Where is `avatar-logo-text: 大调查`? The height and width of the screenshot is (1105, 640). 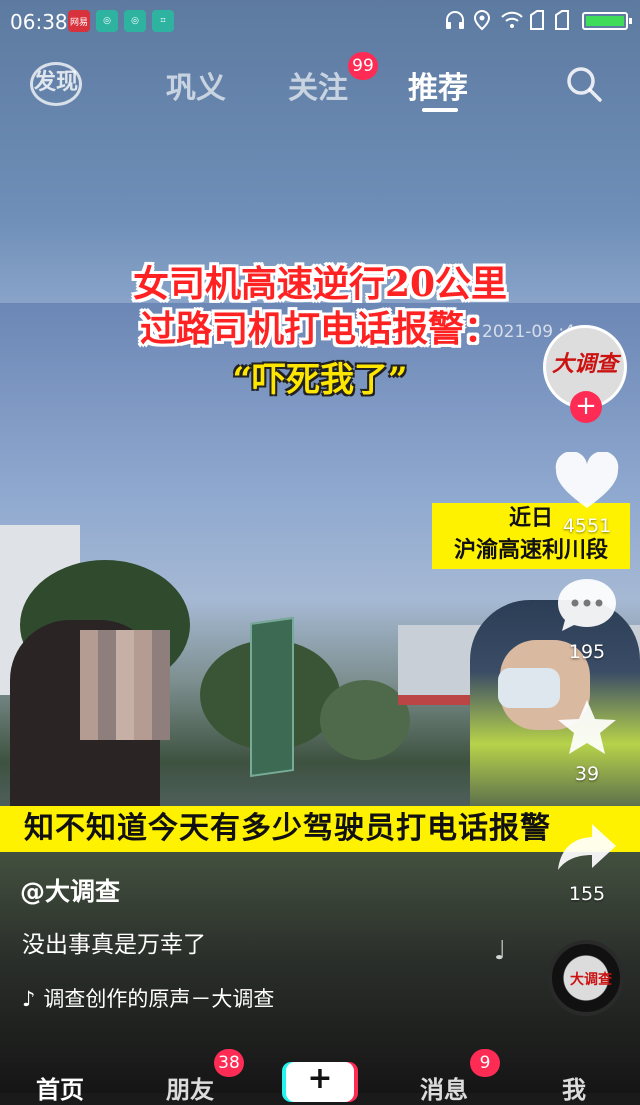 avatar-logo-text: 大调查 is located at coordinates (585, 364).